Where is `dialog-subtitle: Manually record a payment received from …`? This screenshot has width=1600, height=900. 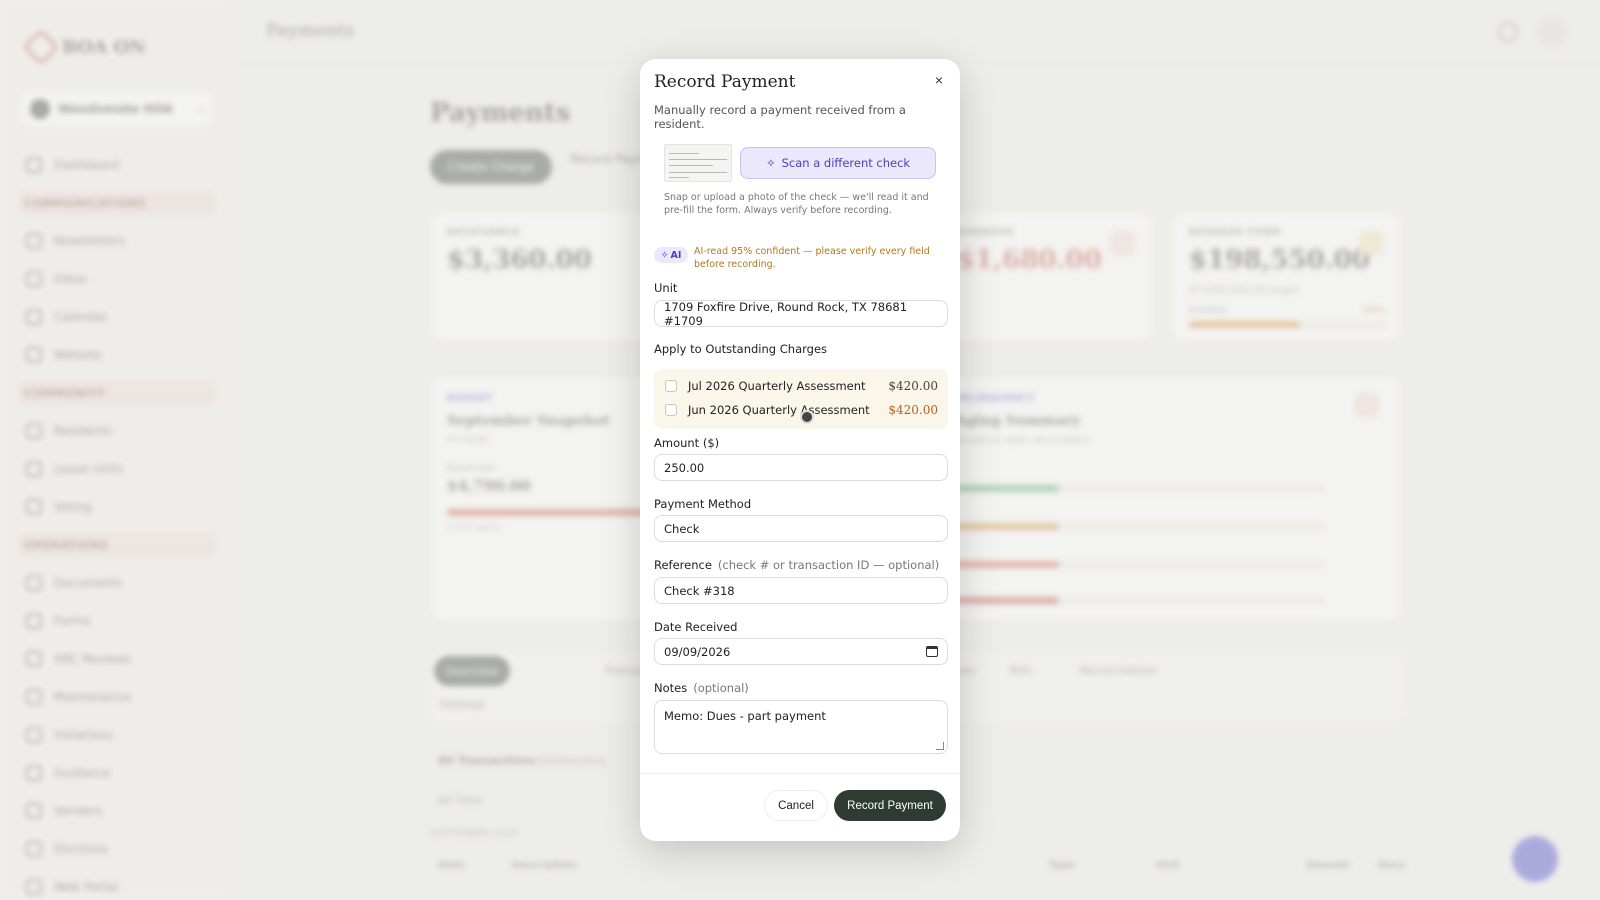
dialog-subtitle: Manually record a payment received from … is located at coordinates (780, 117).